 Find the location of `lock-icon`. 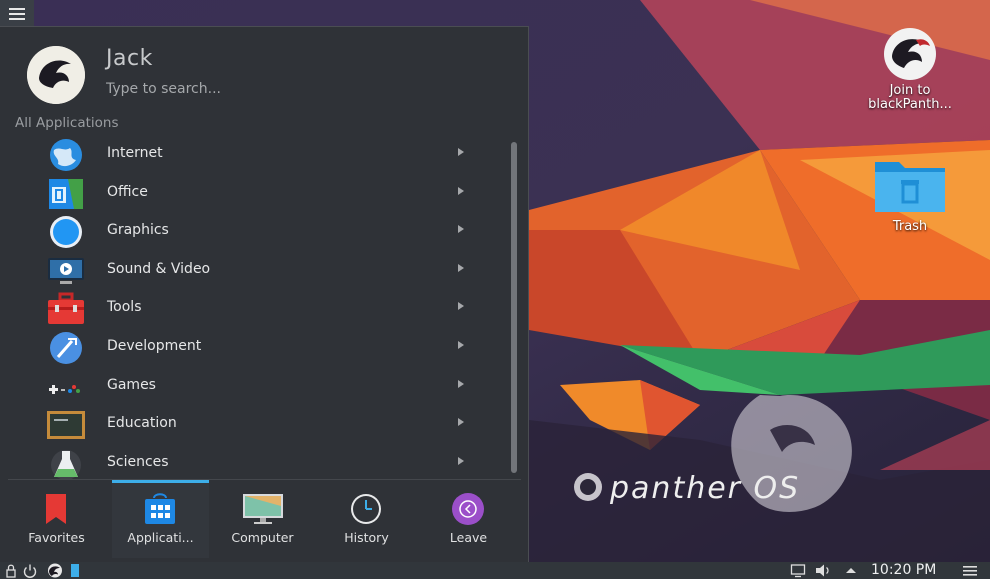

lock-icon is located at coordinates (11, 570).